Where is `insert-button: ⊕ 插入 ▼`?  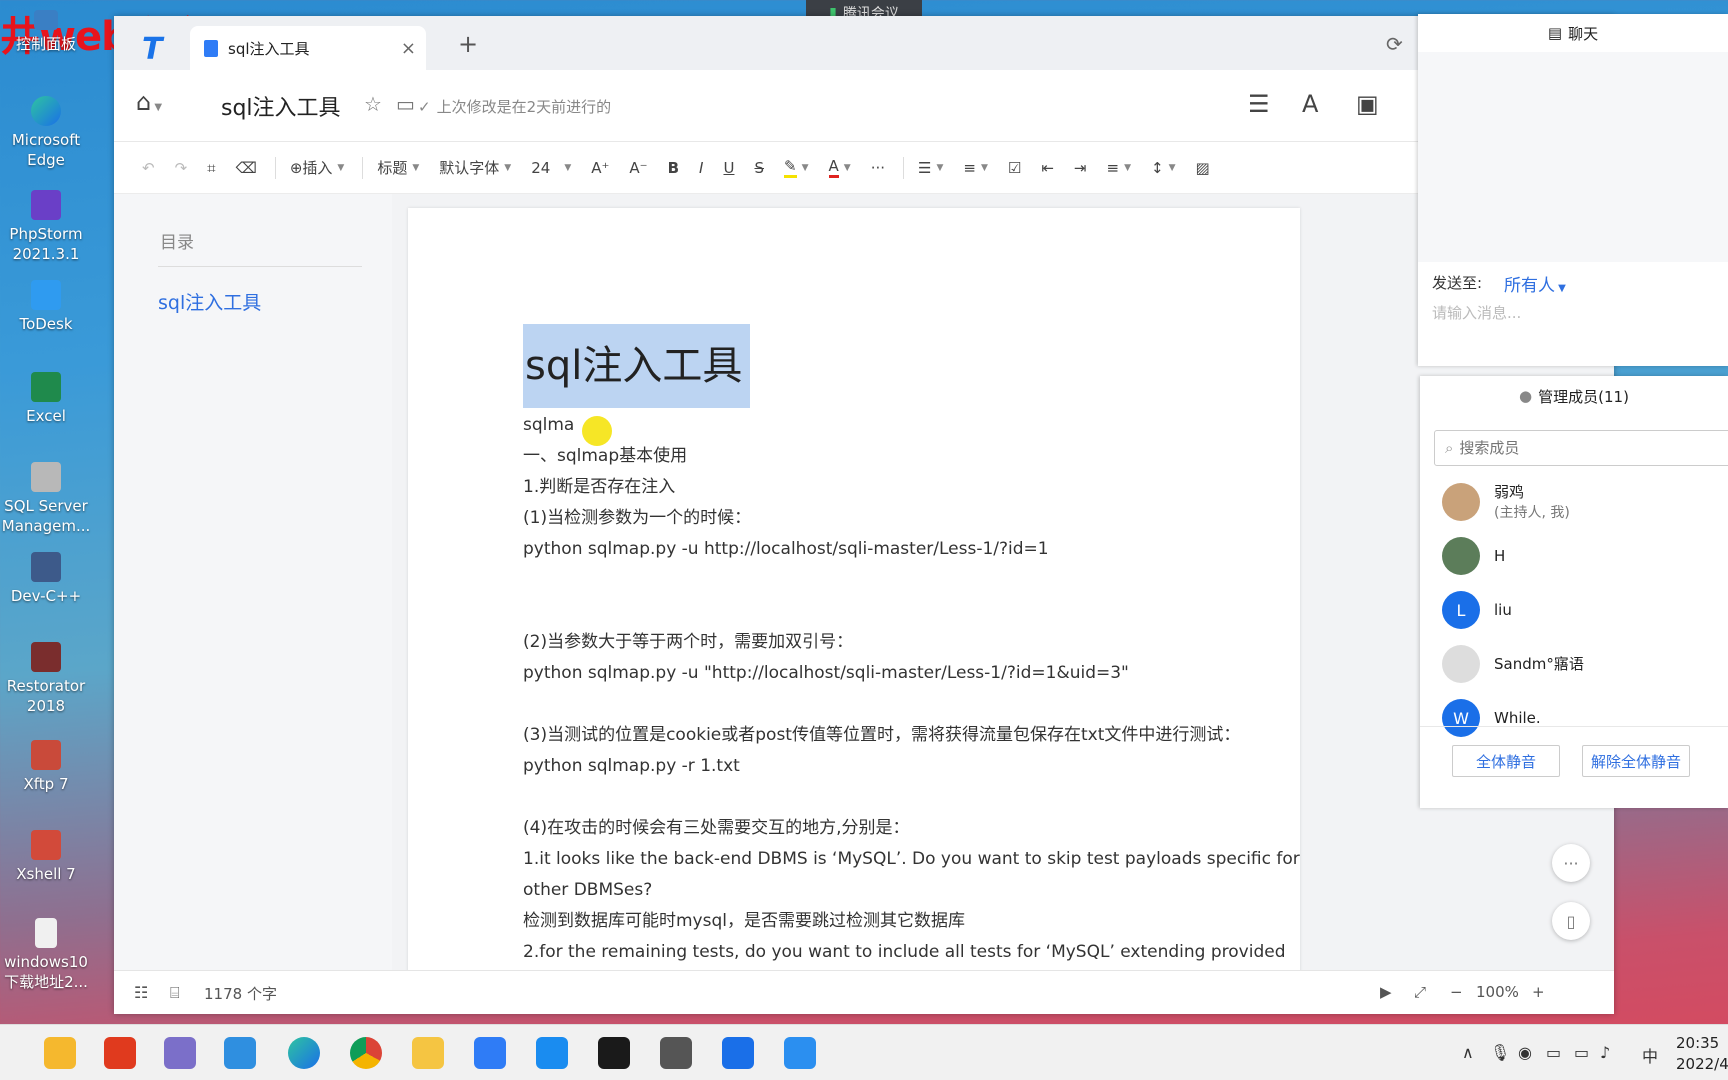 insert-button: ⊕ 插入 ▼ is located at coordinates (317, 168).